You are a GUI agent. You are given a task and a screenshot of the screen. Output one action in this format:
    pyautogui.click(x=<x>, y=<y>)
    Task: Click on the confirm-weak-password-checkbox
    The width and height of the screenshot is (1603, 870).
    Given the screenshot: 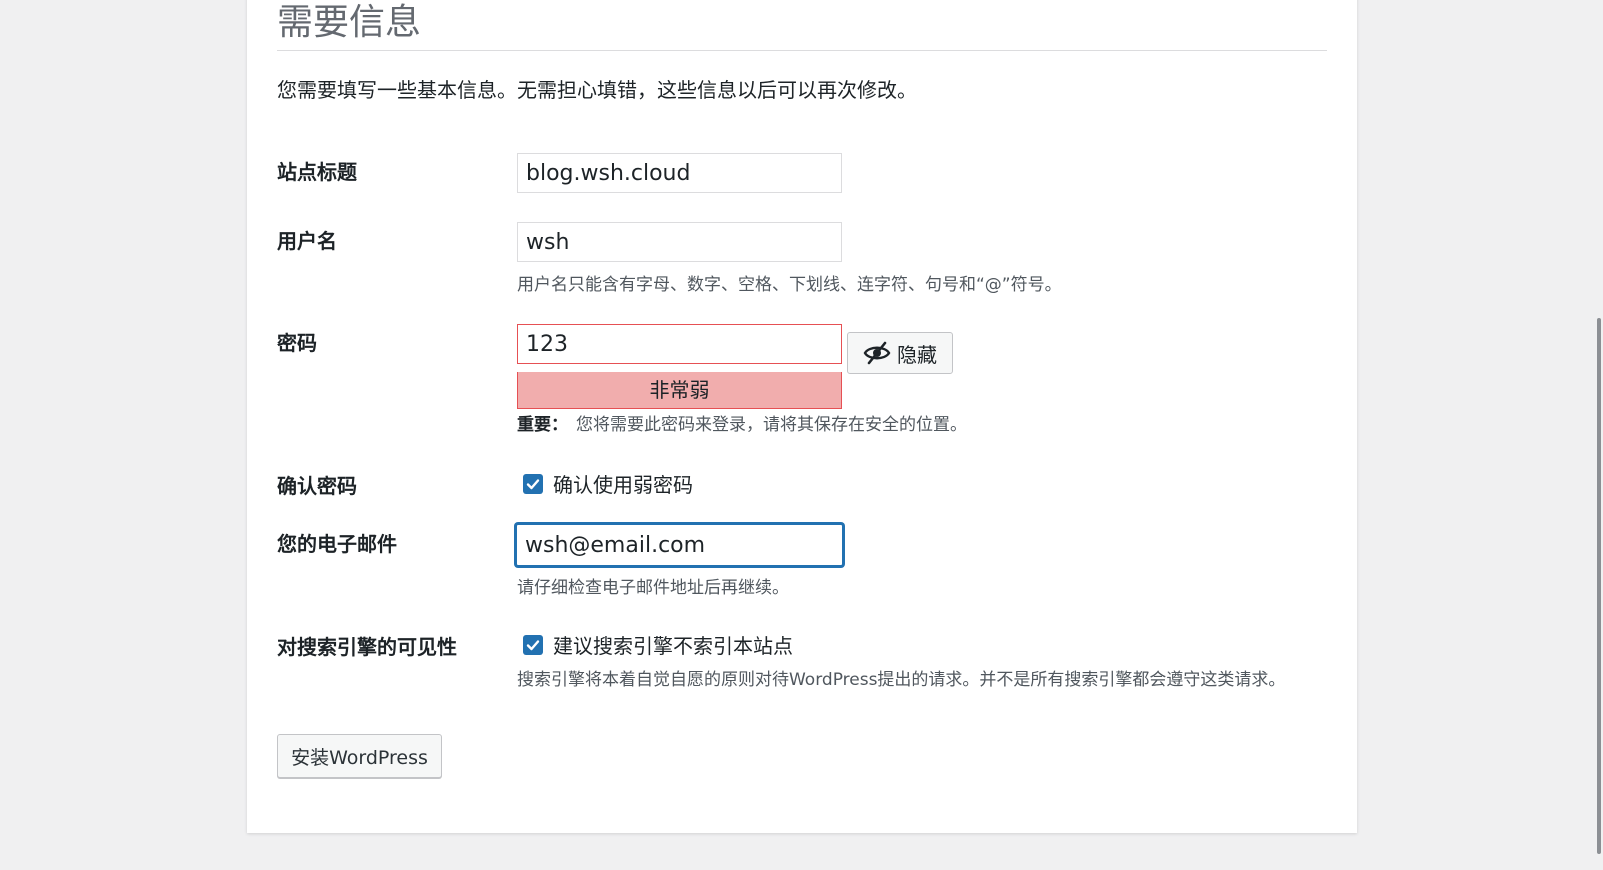 What is the action you would take?
    pyautogui.click(x=533, y=483)
    